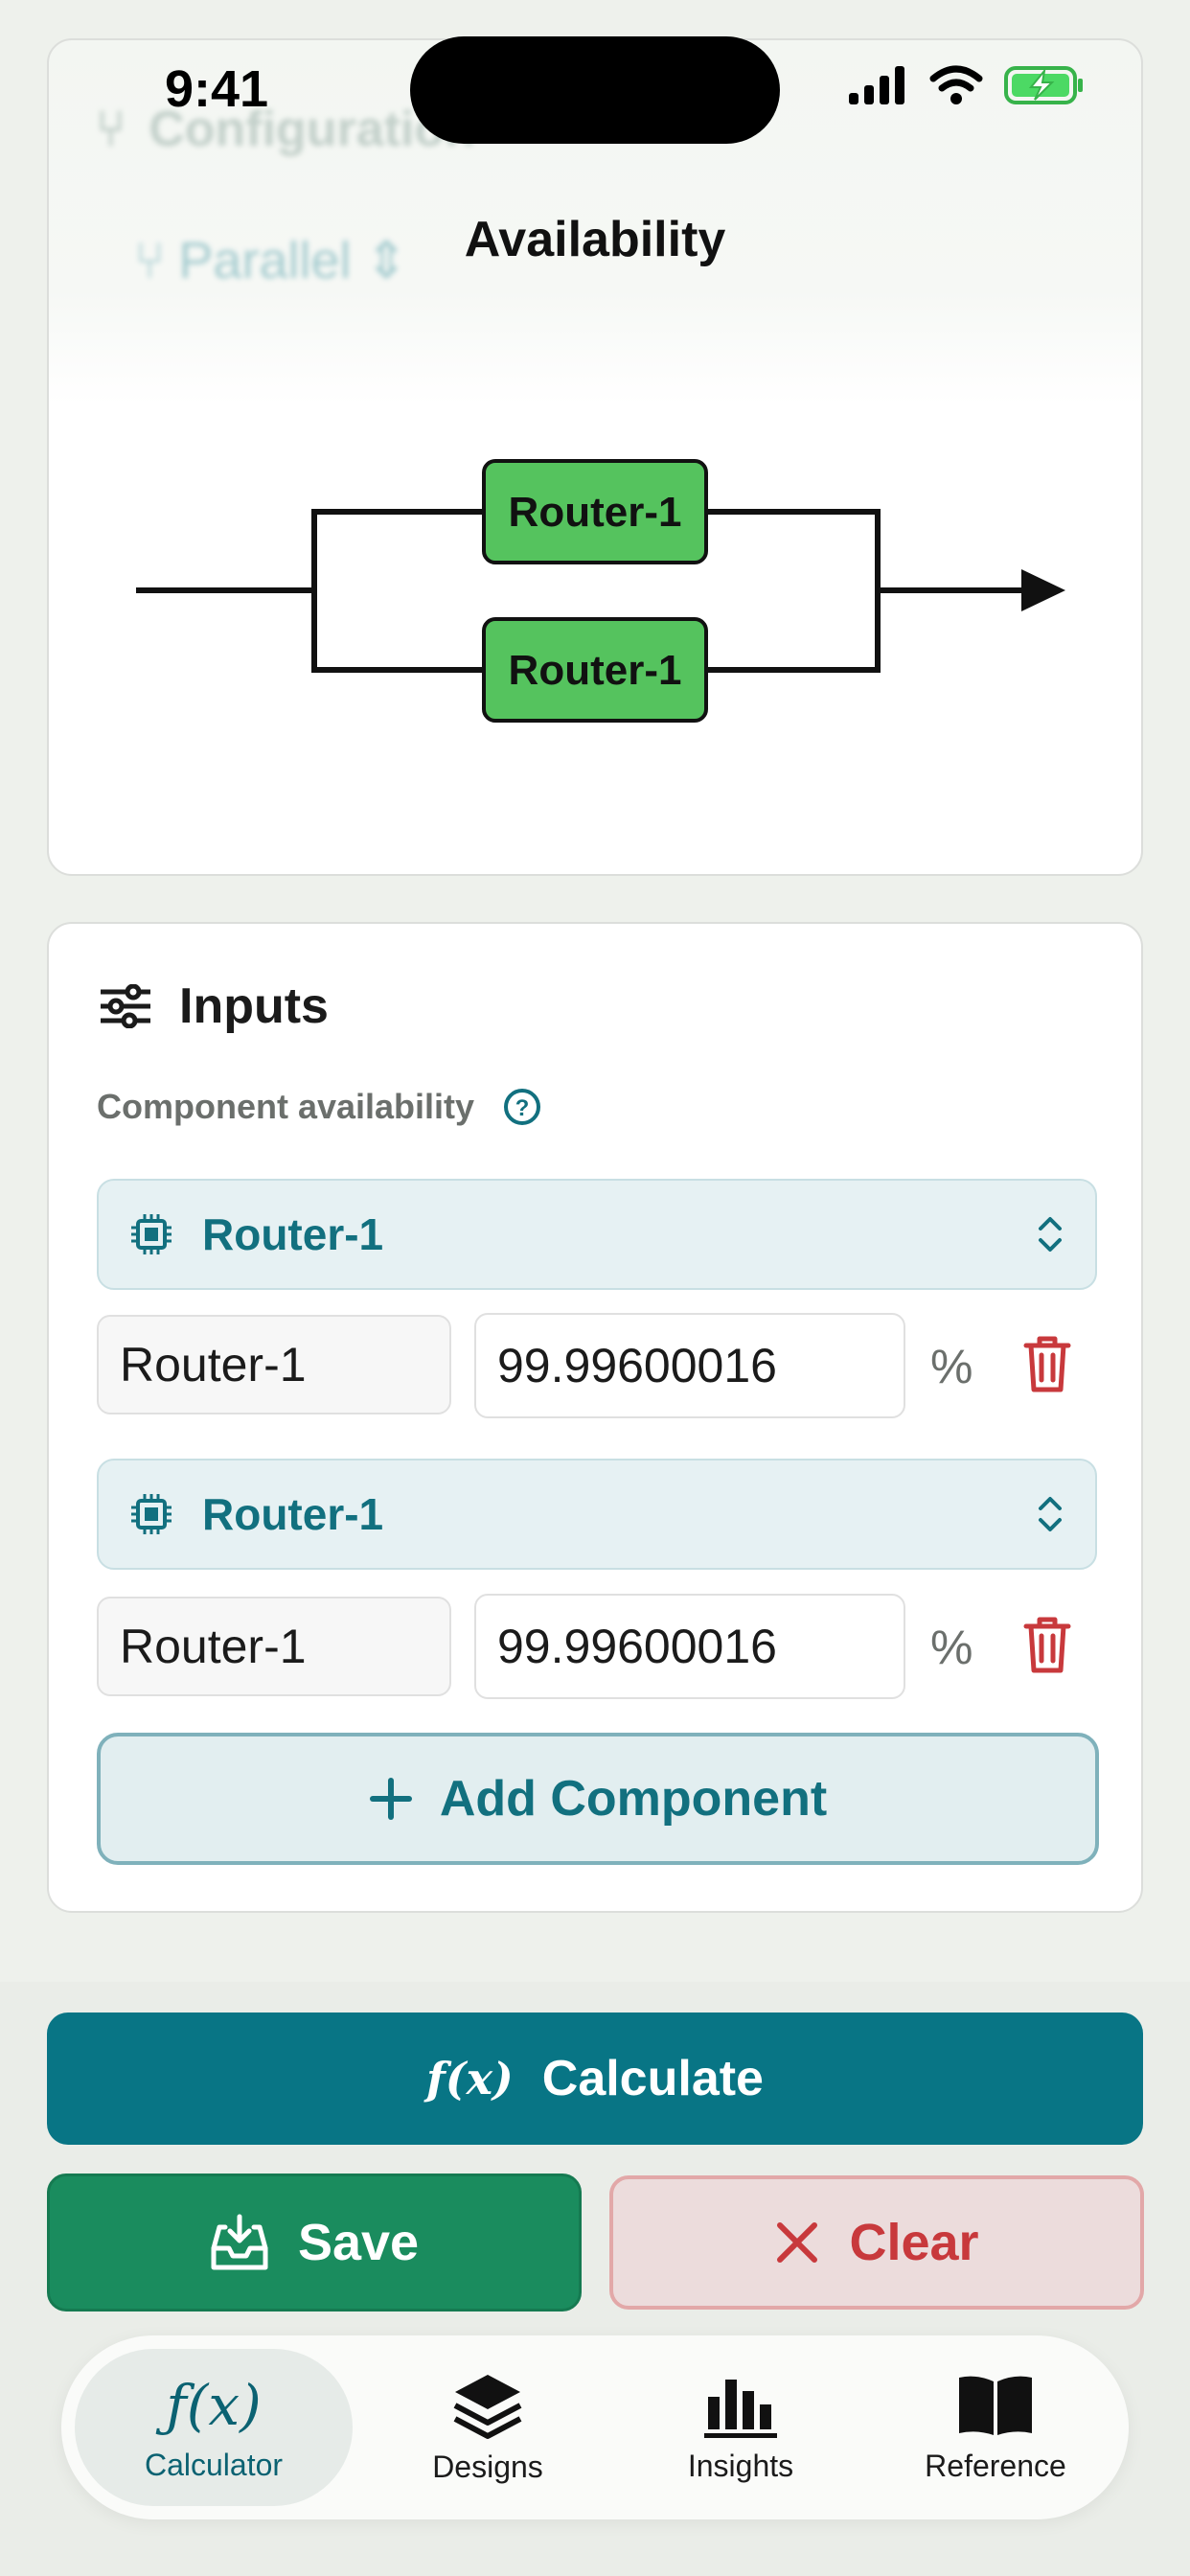 This screenshot has height=2576, width=1190. I want to click on tab-reference: Reference, so click(996, 2427).